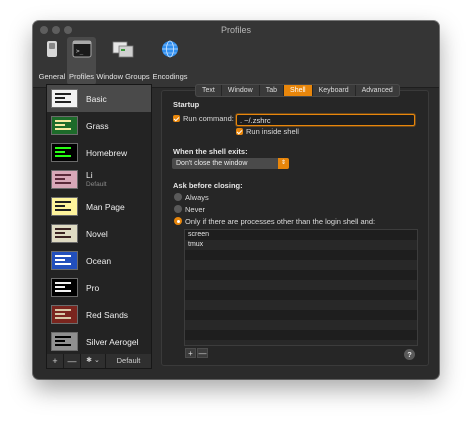 The image size is (474, 426). What do you see at coordinates (123, 61) in the screenshot?
I see `toolbar-window-groups: Window Groups` at bounding box center [123, 61].